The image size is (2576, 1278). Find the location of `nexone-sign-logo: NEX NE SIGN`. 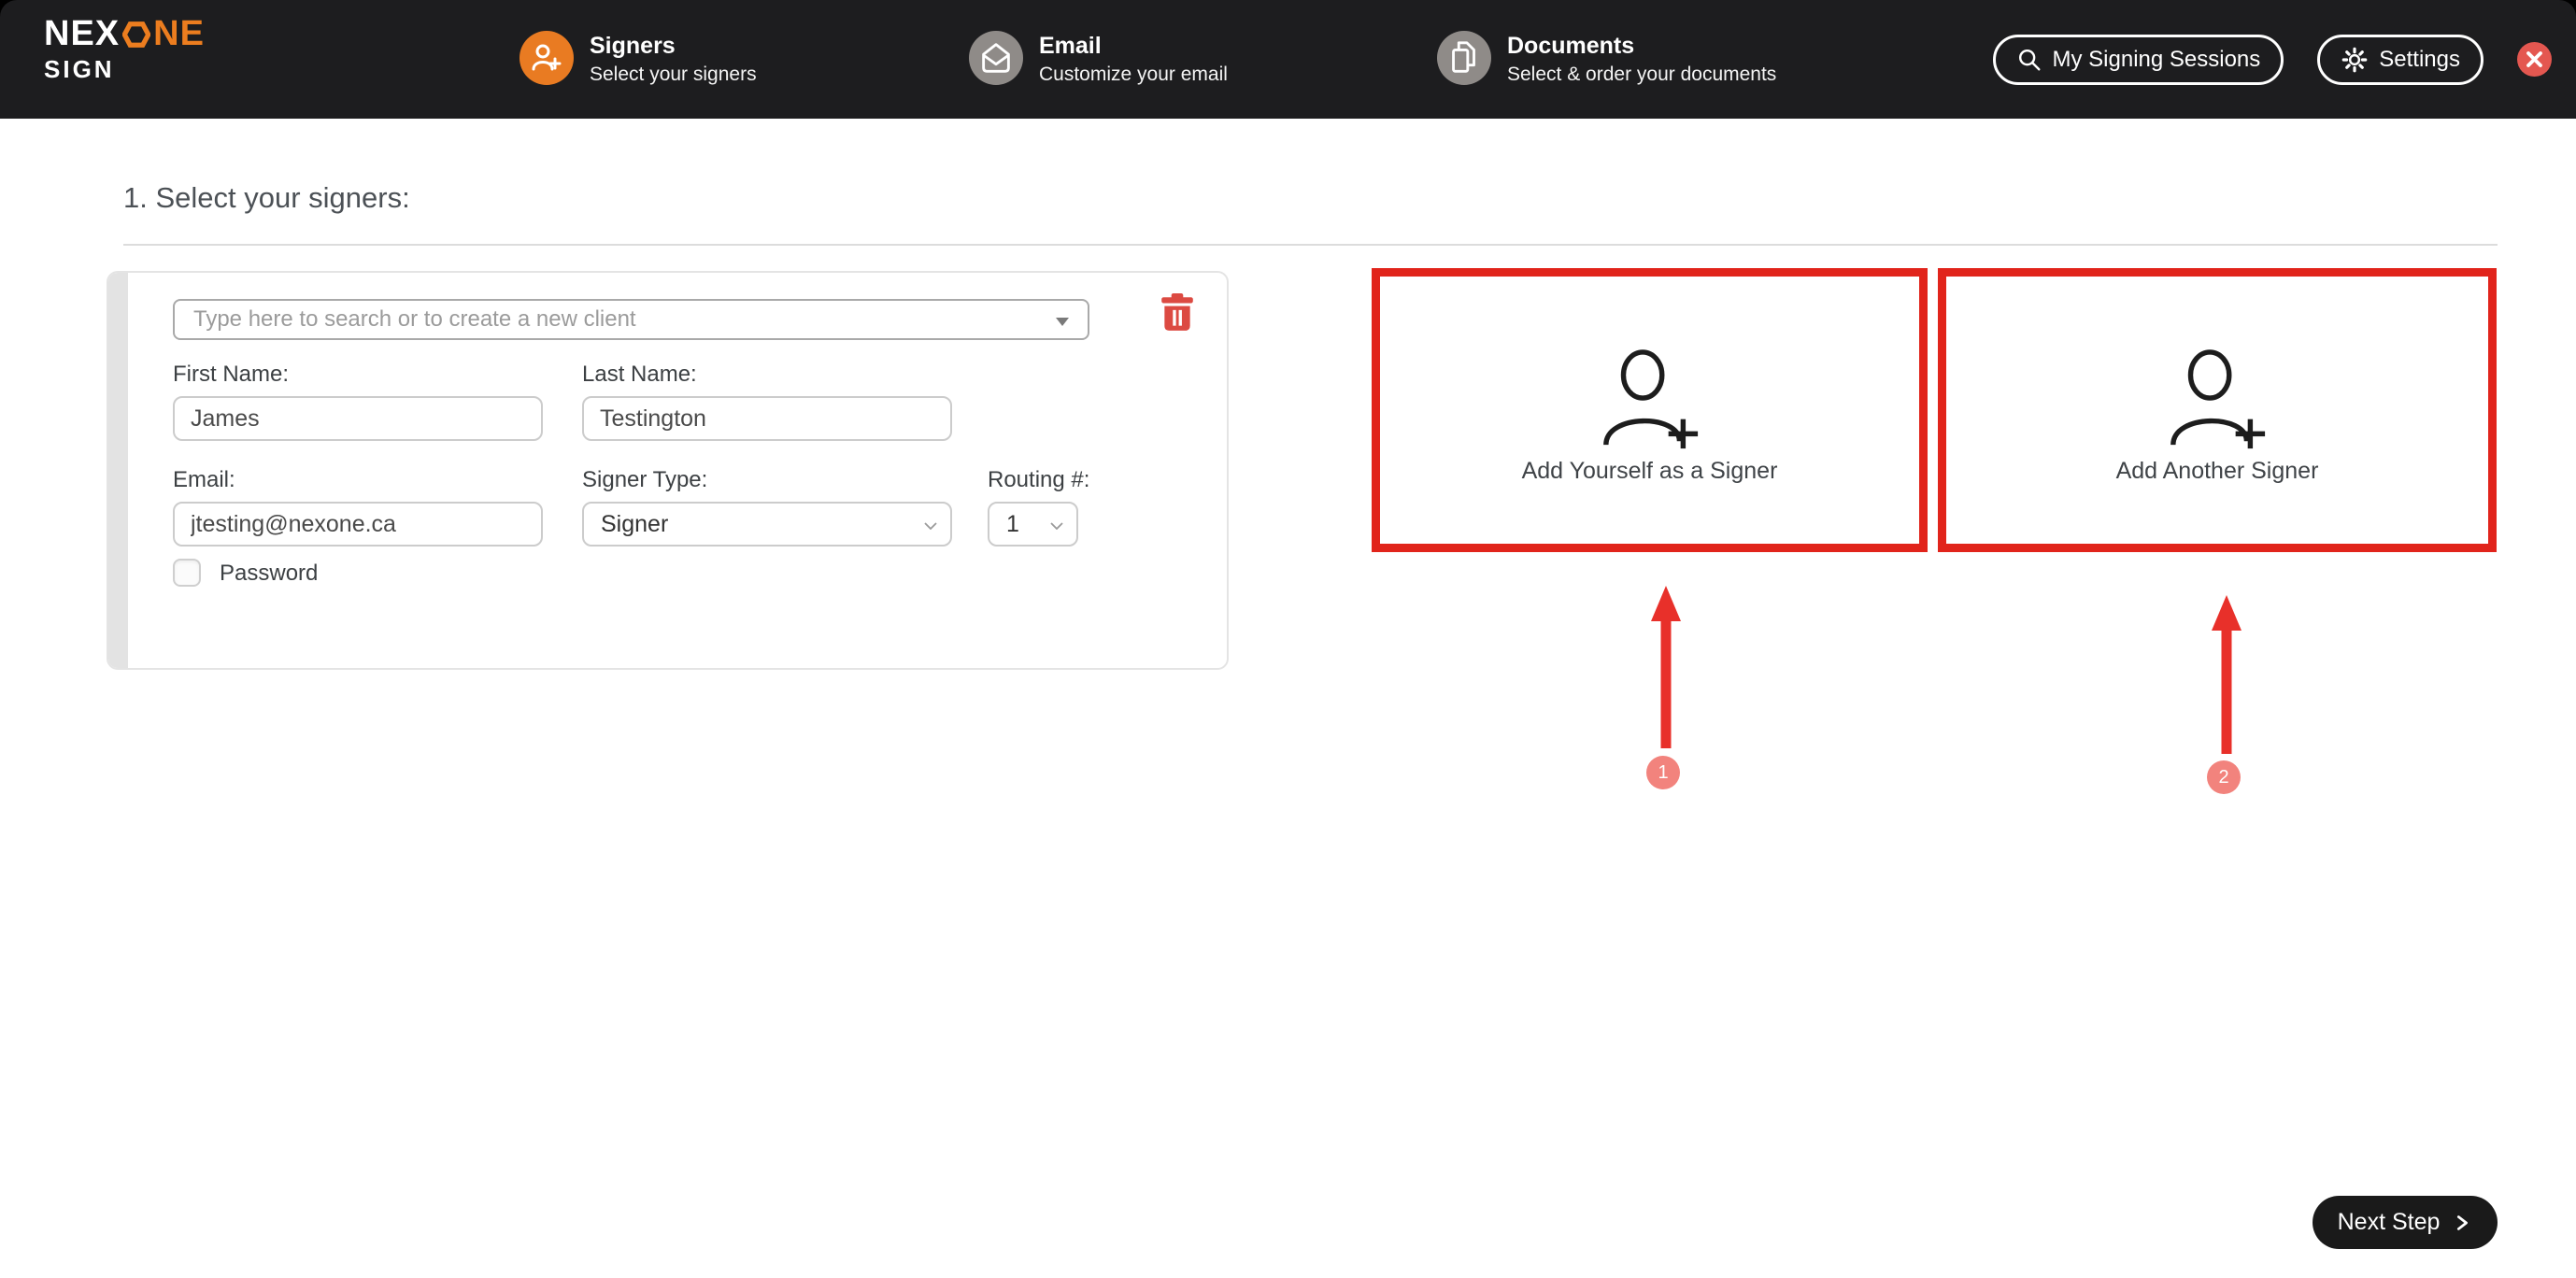

nexone-sign-logo: NEX NE SIGN is located at coordinates (125, 49).